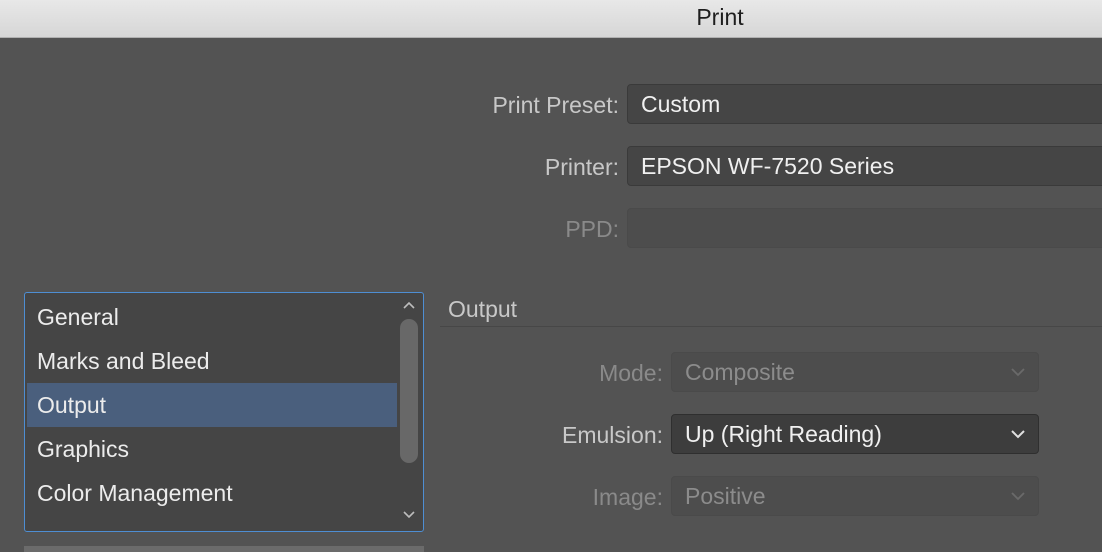 This screenshot has width=1102, height=552. What do you see at coordinates (740, 372) in the screenshot?
I see `mode-value: Composite` at bounding box center [740, 372].